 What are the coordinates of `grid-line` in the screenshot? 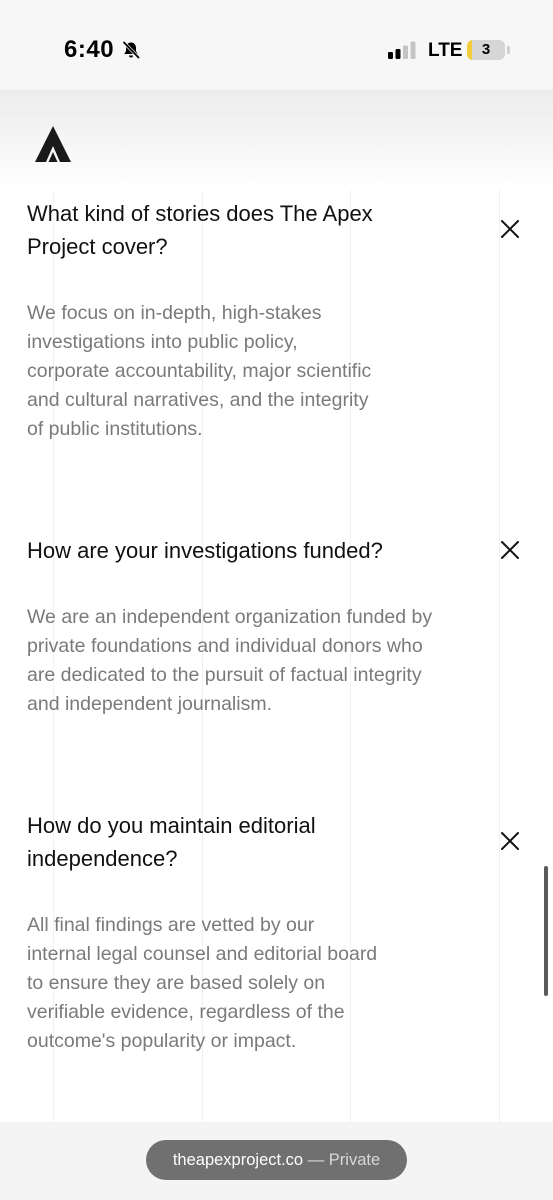 It's located at (499, 606).